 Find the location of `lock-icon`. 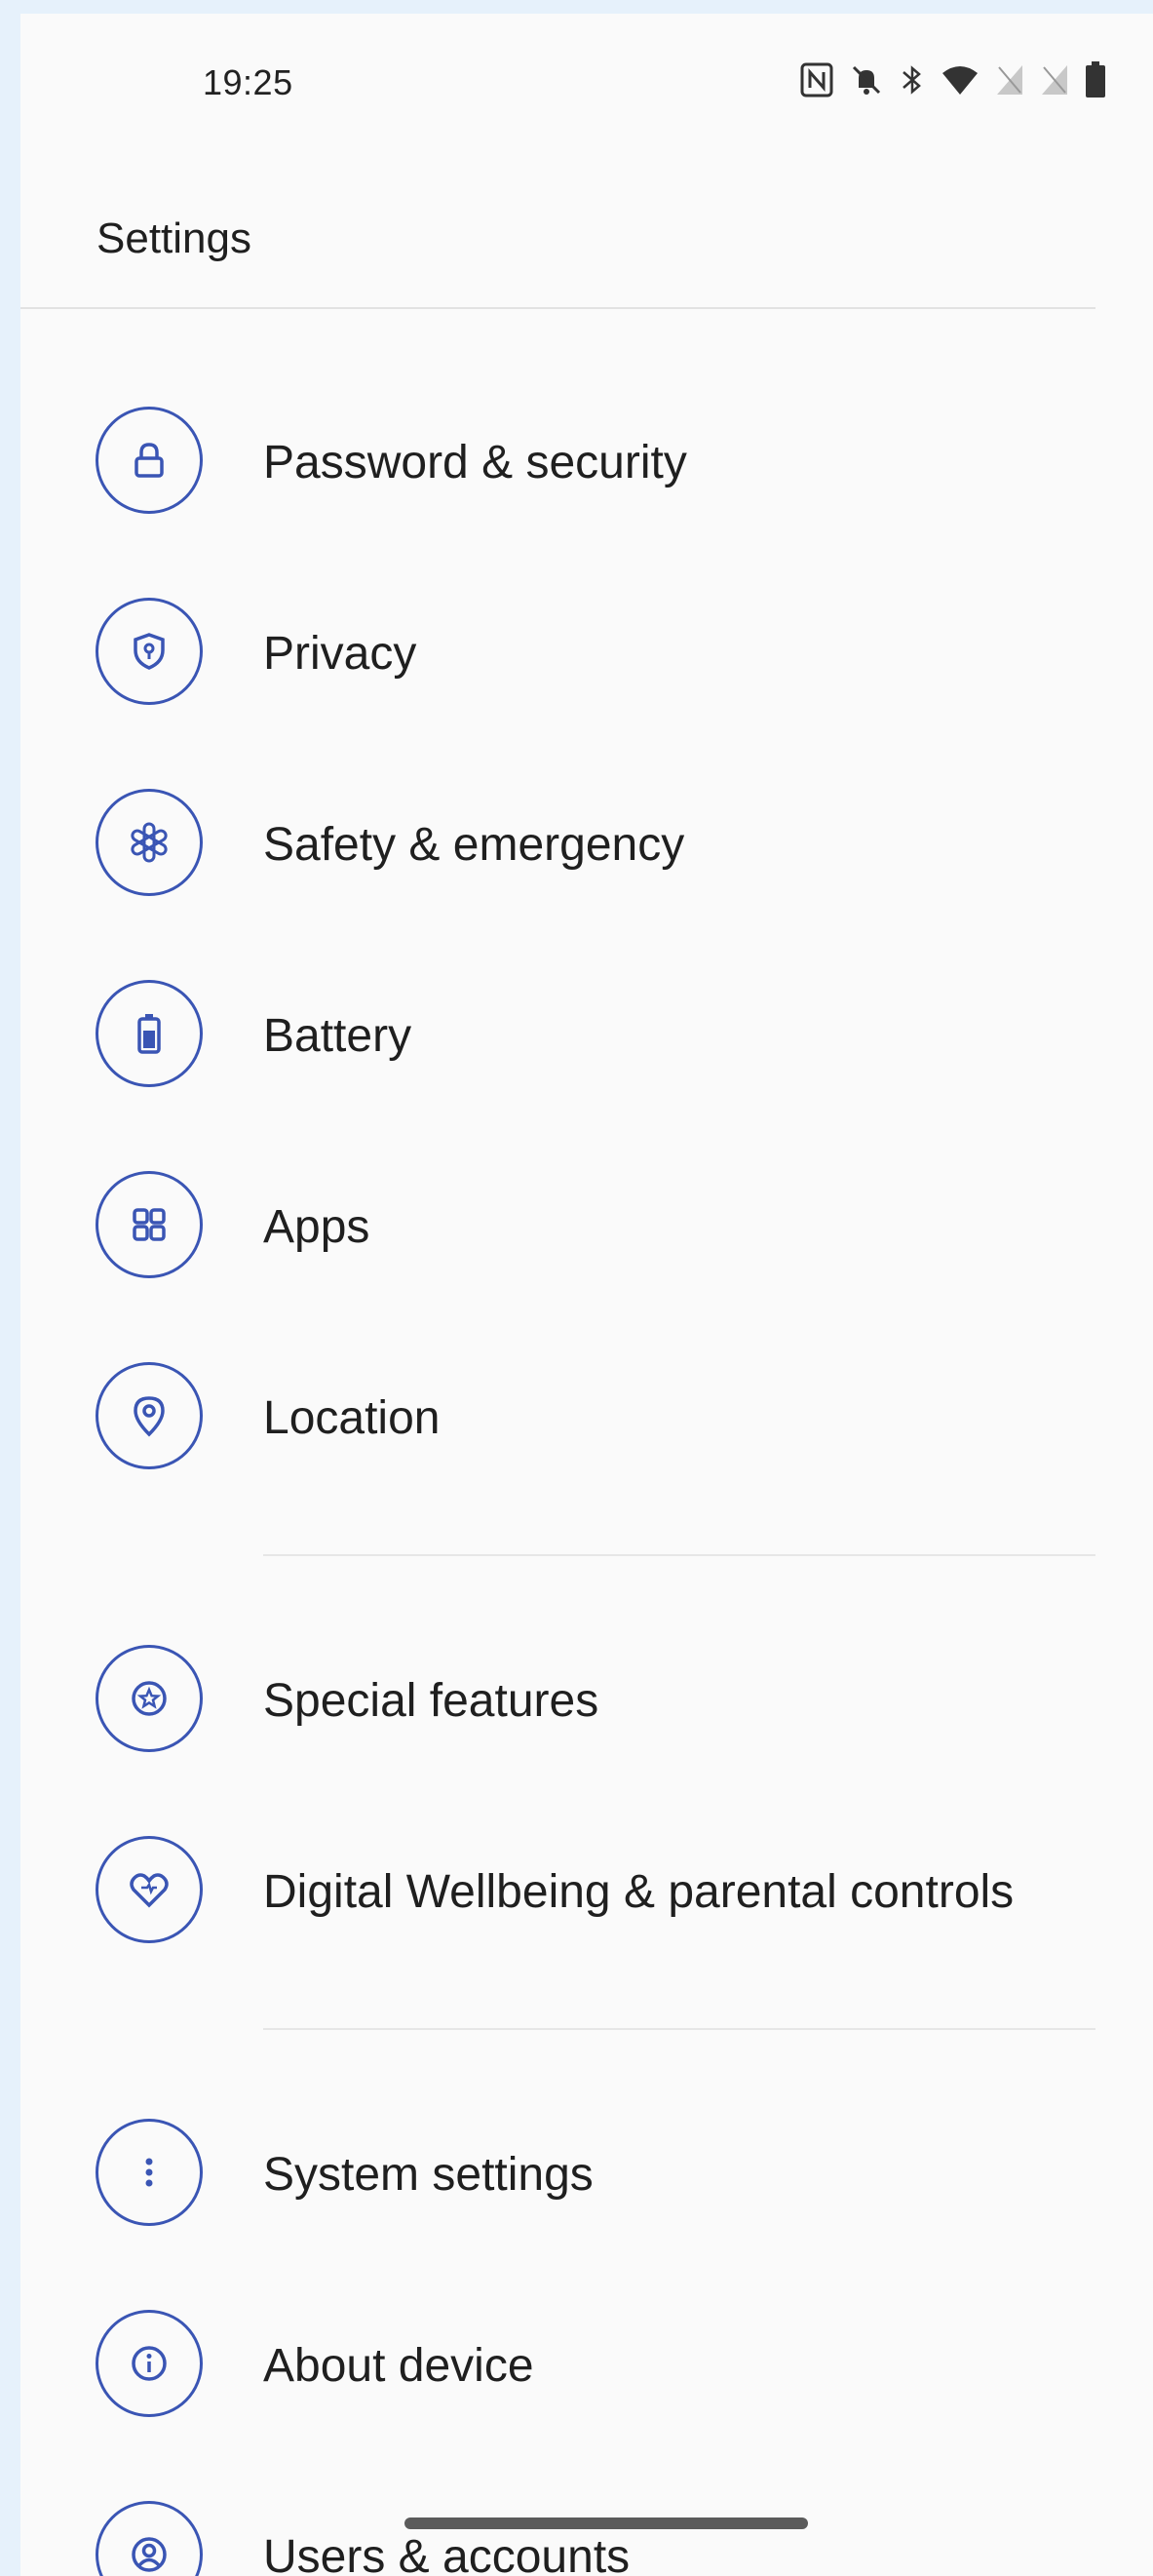

lock-icon is located at coordinates (149, 460).